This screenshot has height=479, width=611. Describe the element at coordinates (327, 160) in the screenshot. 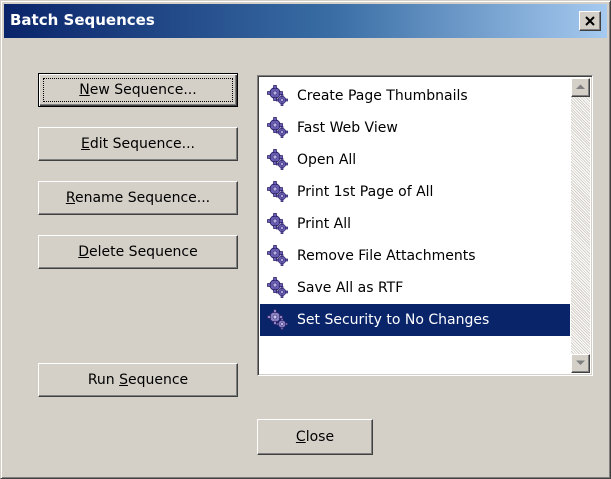

I see `list-item-label: Open All` at that location.